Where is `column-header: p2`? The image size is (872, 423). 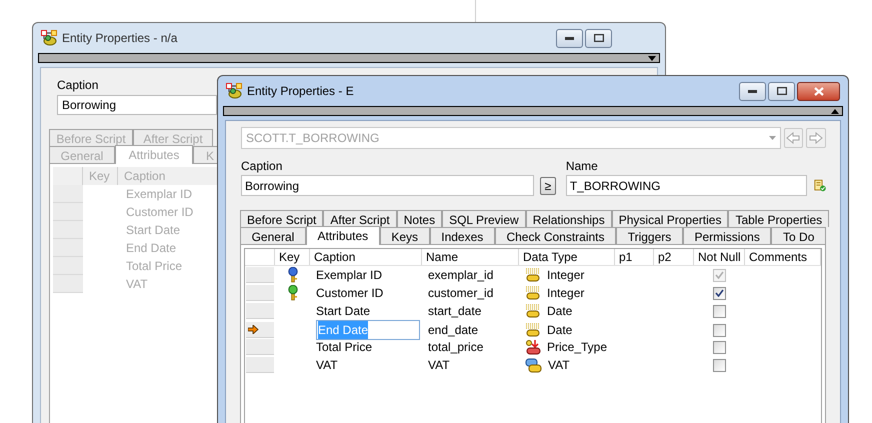
column-header: p2 is located at coordinates (674, 257).